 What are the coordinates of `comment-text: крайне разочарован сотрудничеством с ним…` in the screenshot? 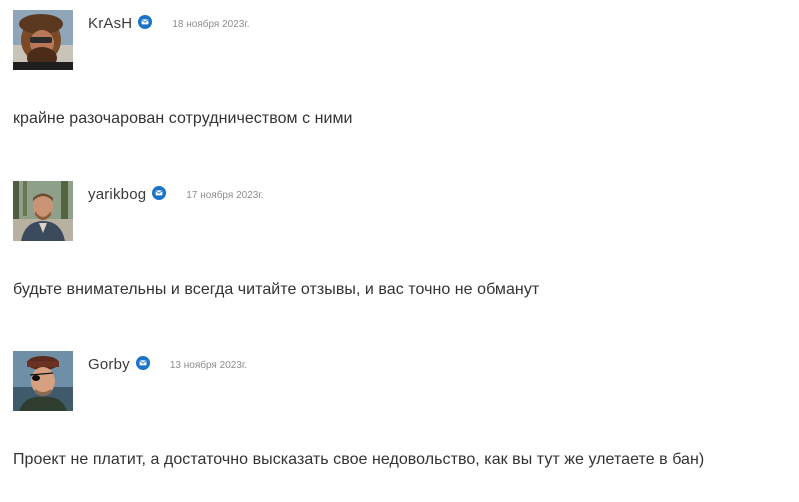 It's located at (183, 118).